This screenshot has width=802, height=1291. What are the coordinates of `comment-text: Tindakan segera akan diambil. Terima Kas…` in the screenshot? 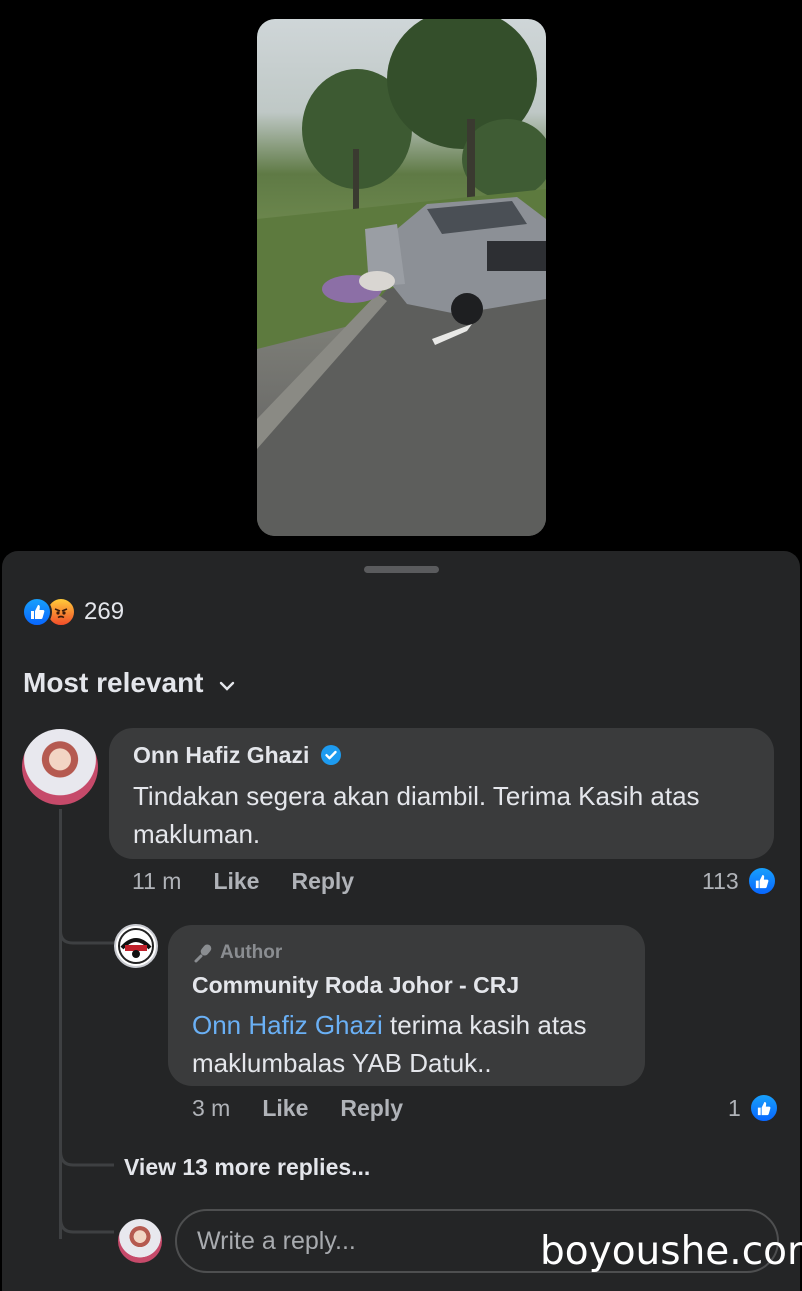 It's located at (416, 815).